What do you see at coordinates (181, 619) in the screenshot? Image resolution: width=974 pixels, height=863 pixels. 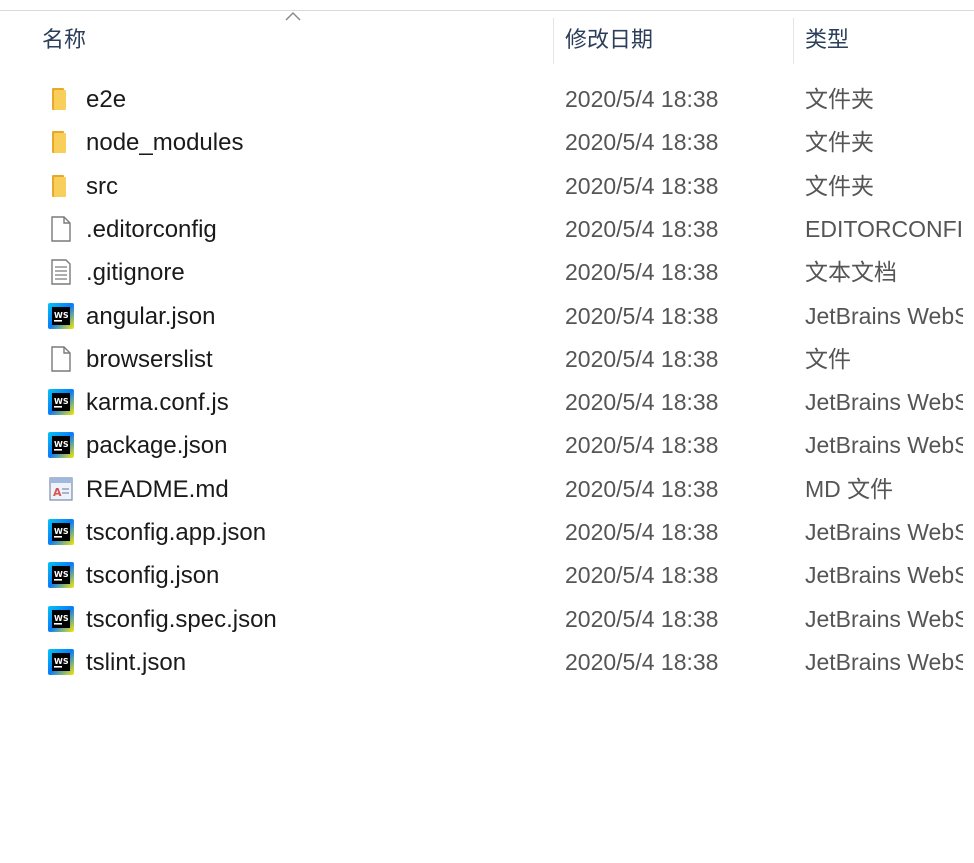 I see `file-name: tsconfig.spec.json` at bounding box center [181, 619].